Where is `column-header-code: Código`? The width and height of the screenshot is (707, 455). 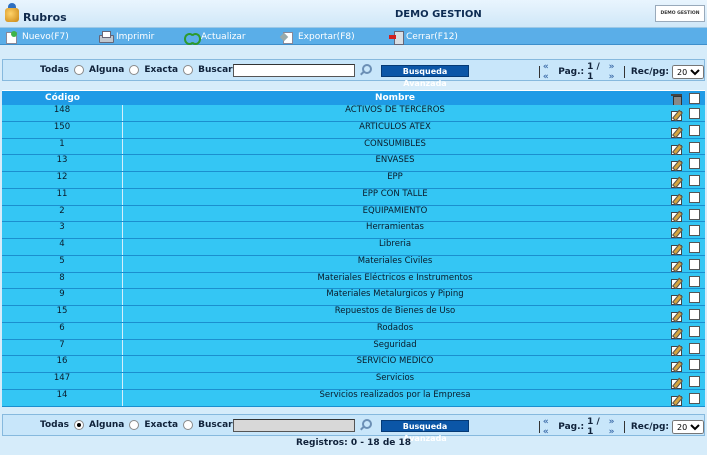 column-header-code: Código is located at coordinates (62, 98).